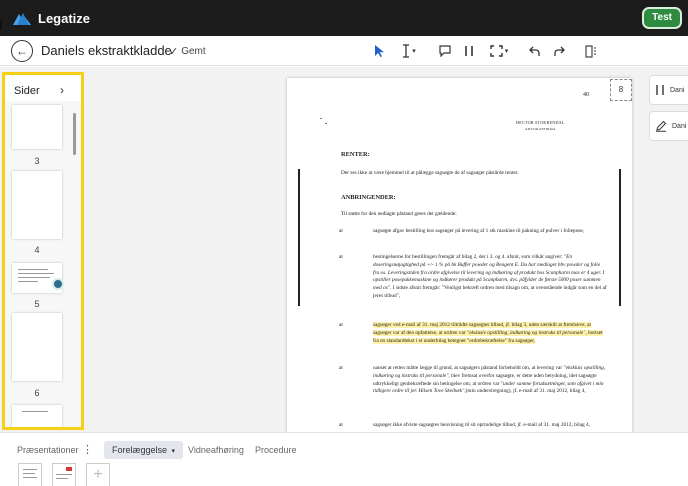 The height and width of the screenshot is (486, 688). Describe the element at coordinates (662, 18) in the screenshot. I see `user-avatar-button: Test` at that location.